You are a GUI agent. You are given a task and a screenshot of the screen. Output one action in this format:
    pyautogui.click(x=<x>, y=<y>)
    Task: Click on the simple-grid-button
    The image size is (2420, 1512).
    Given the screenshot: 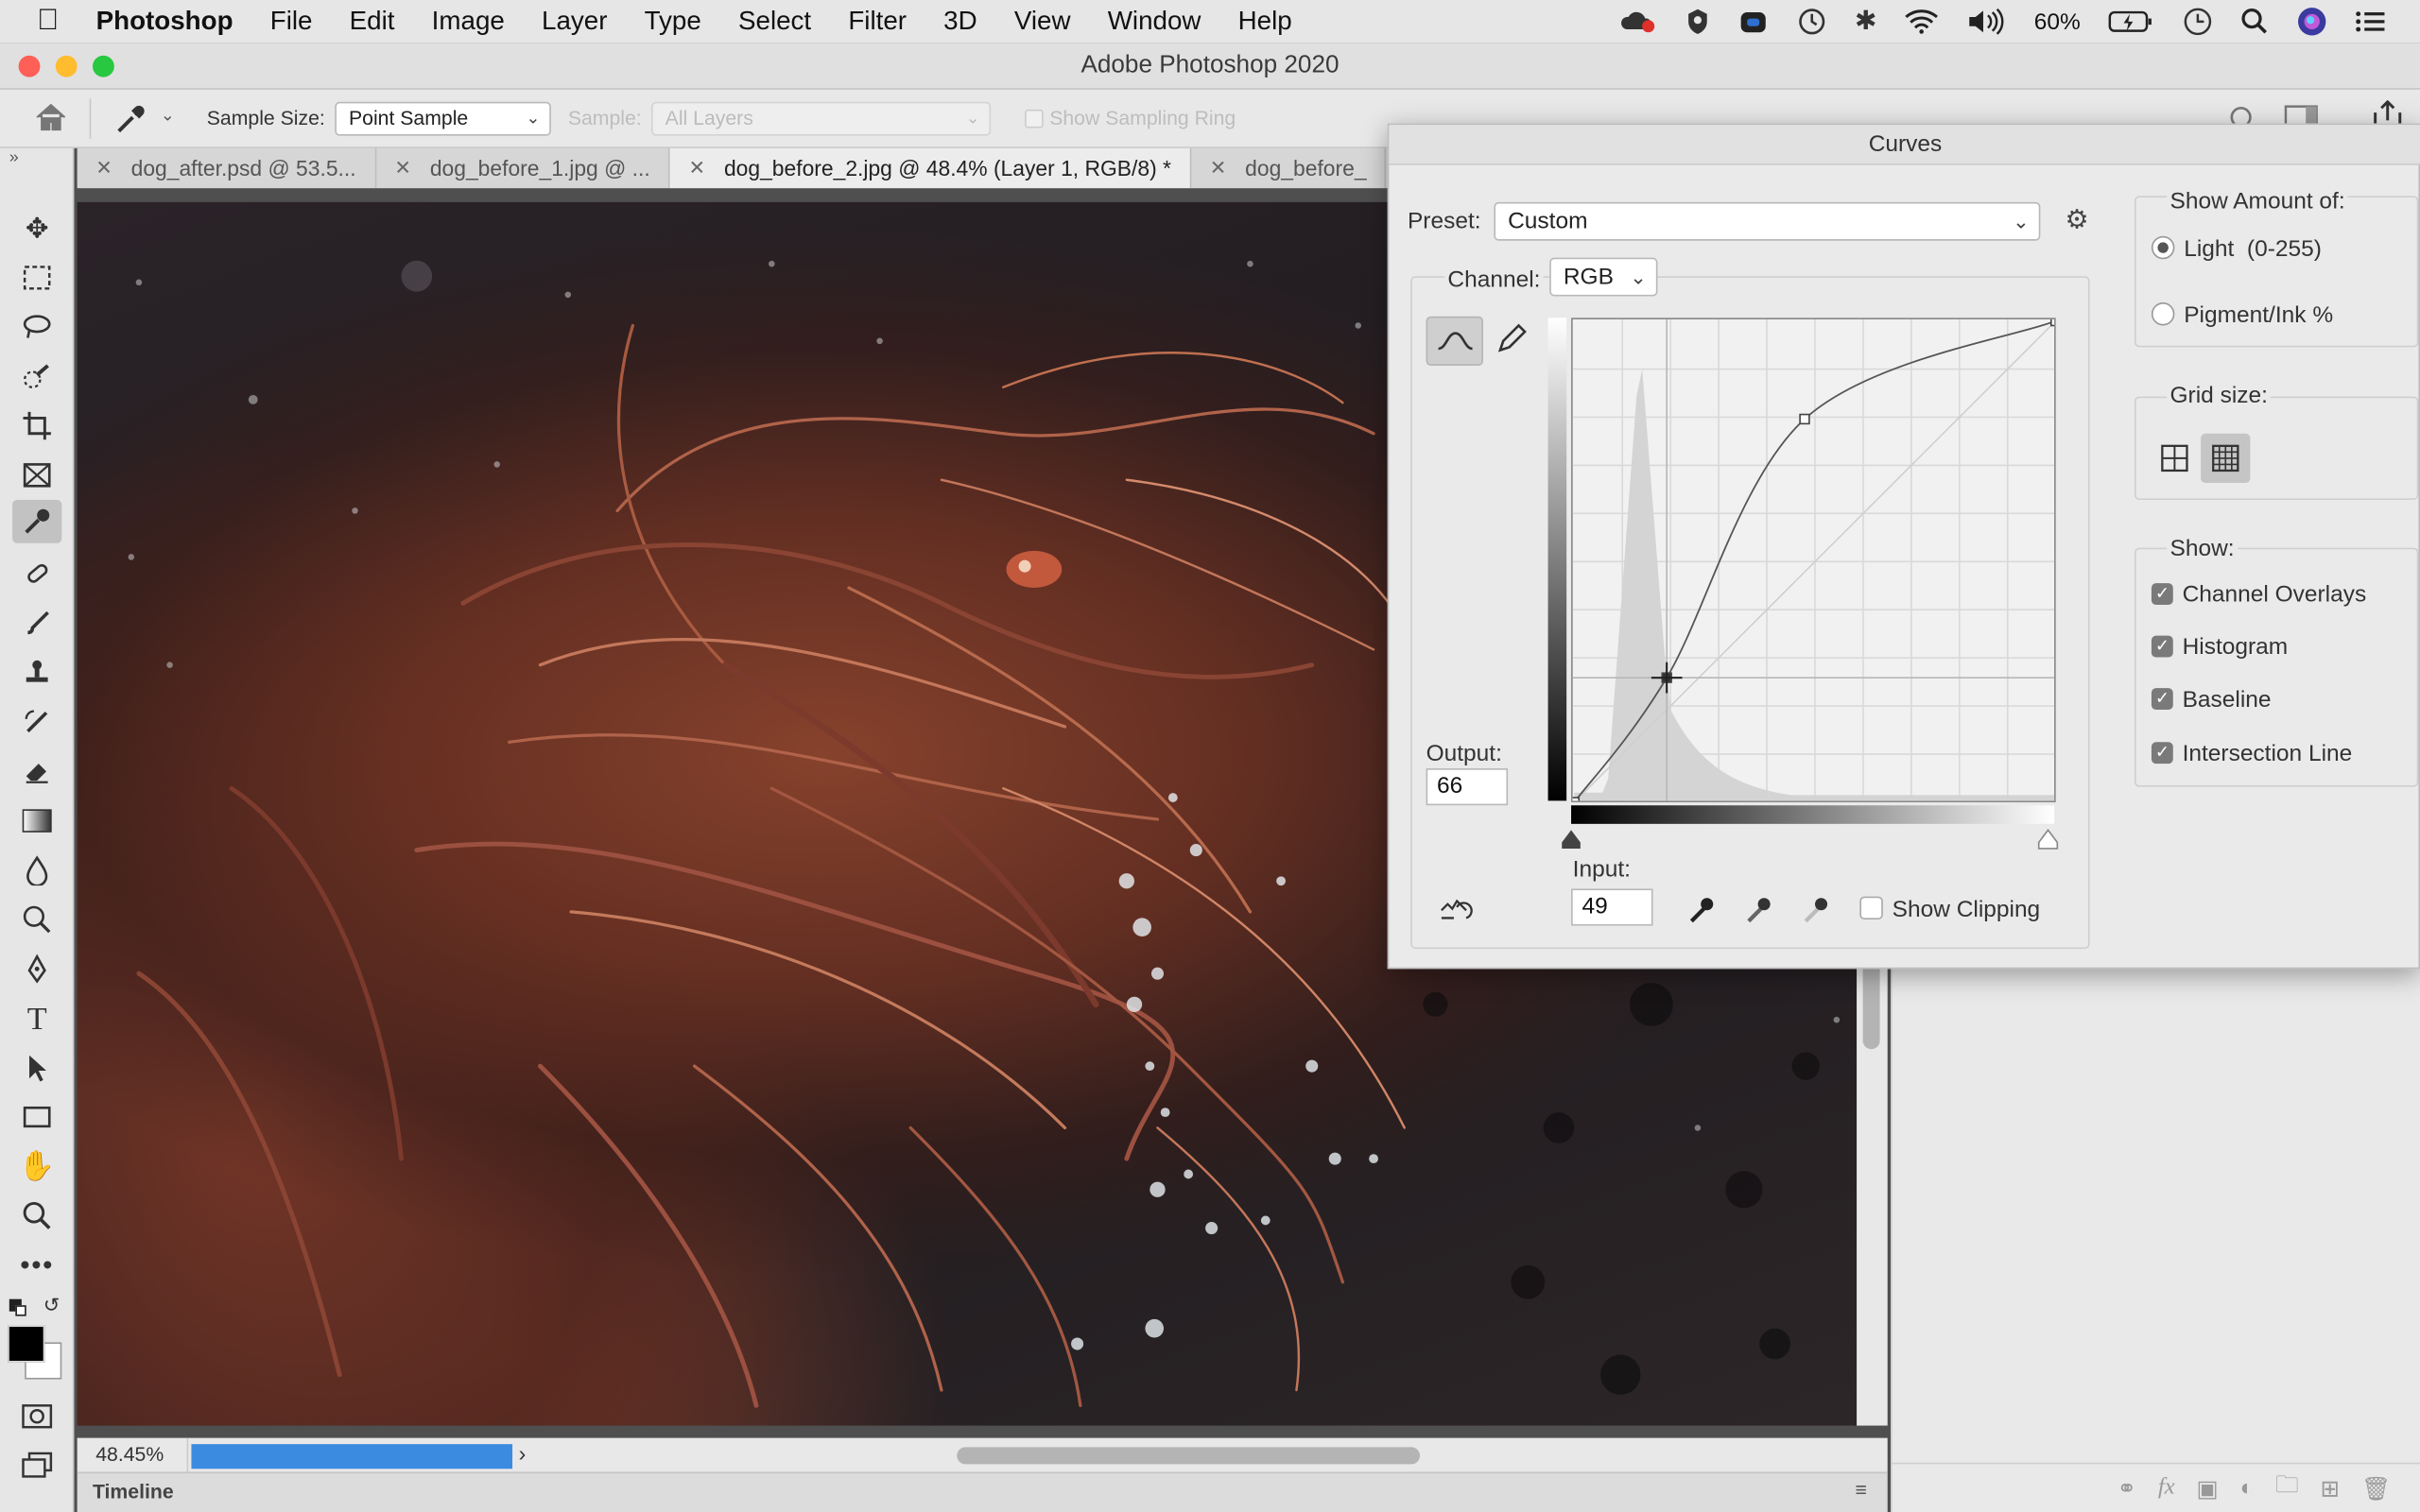 What is the action you would take?
    pyautogui.click(x=2175, y=458)
    